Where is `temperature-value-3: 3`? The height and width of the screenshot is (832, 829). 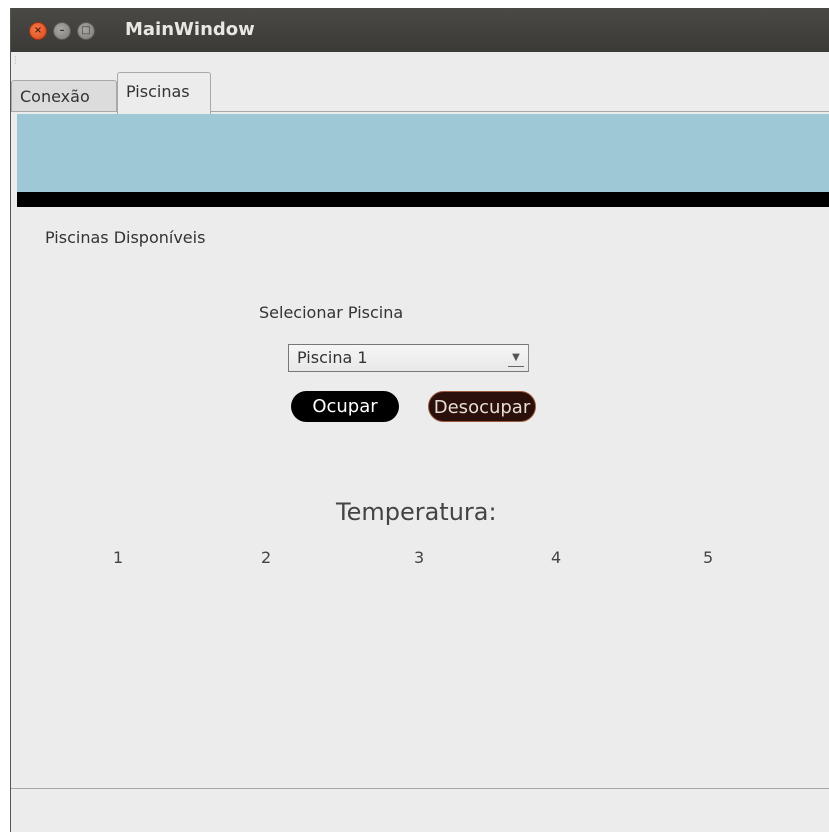
temperature-value-3: 3 is located at coordinates (419, 557).